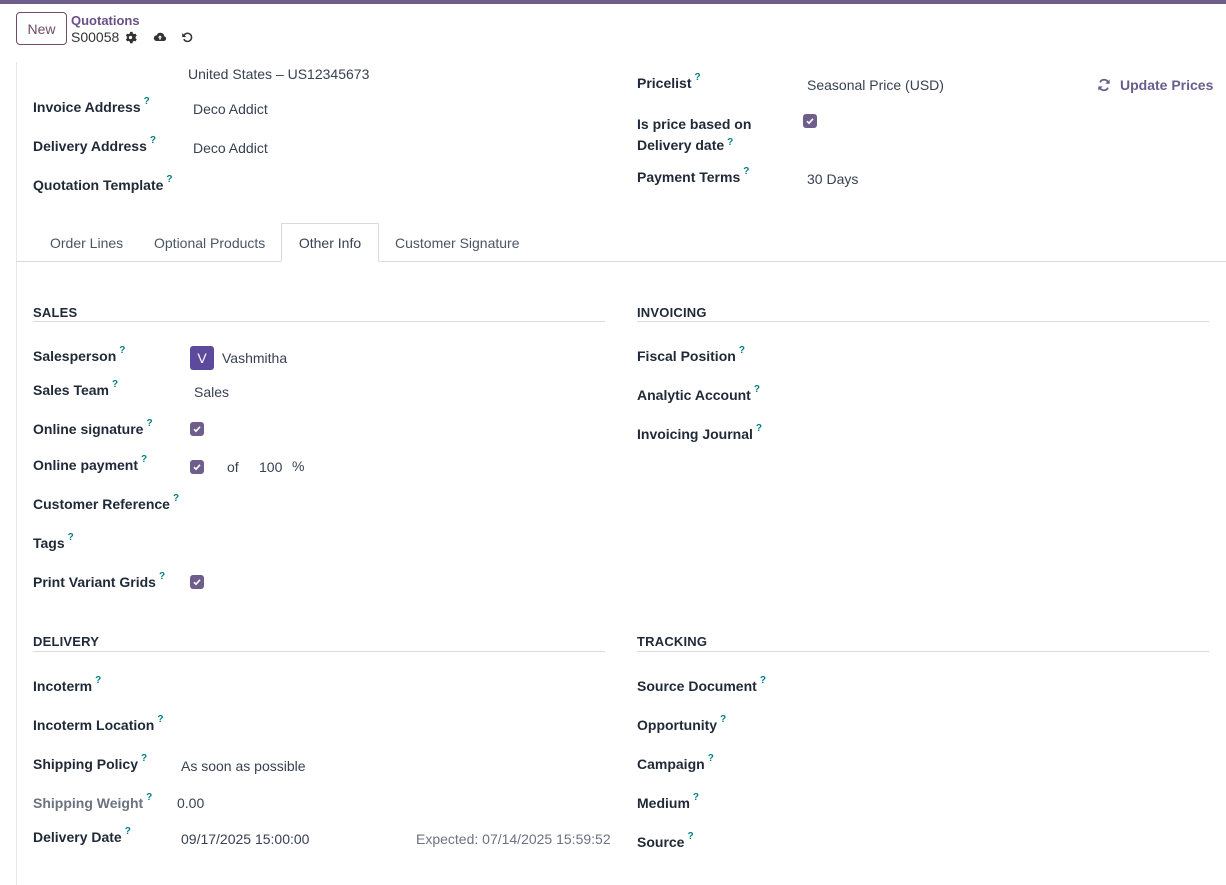  Describe the element at coordinates (672, 641) in the screenshot. I see `tracking-section-title: TRACKING` at that location.